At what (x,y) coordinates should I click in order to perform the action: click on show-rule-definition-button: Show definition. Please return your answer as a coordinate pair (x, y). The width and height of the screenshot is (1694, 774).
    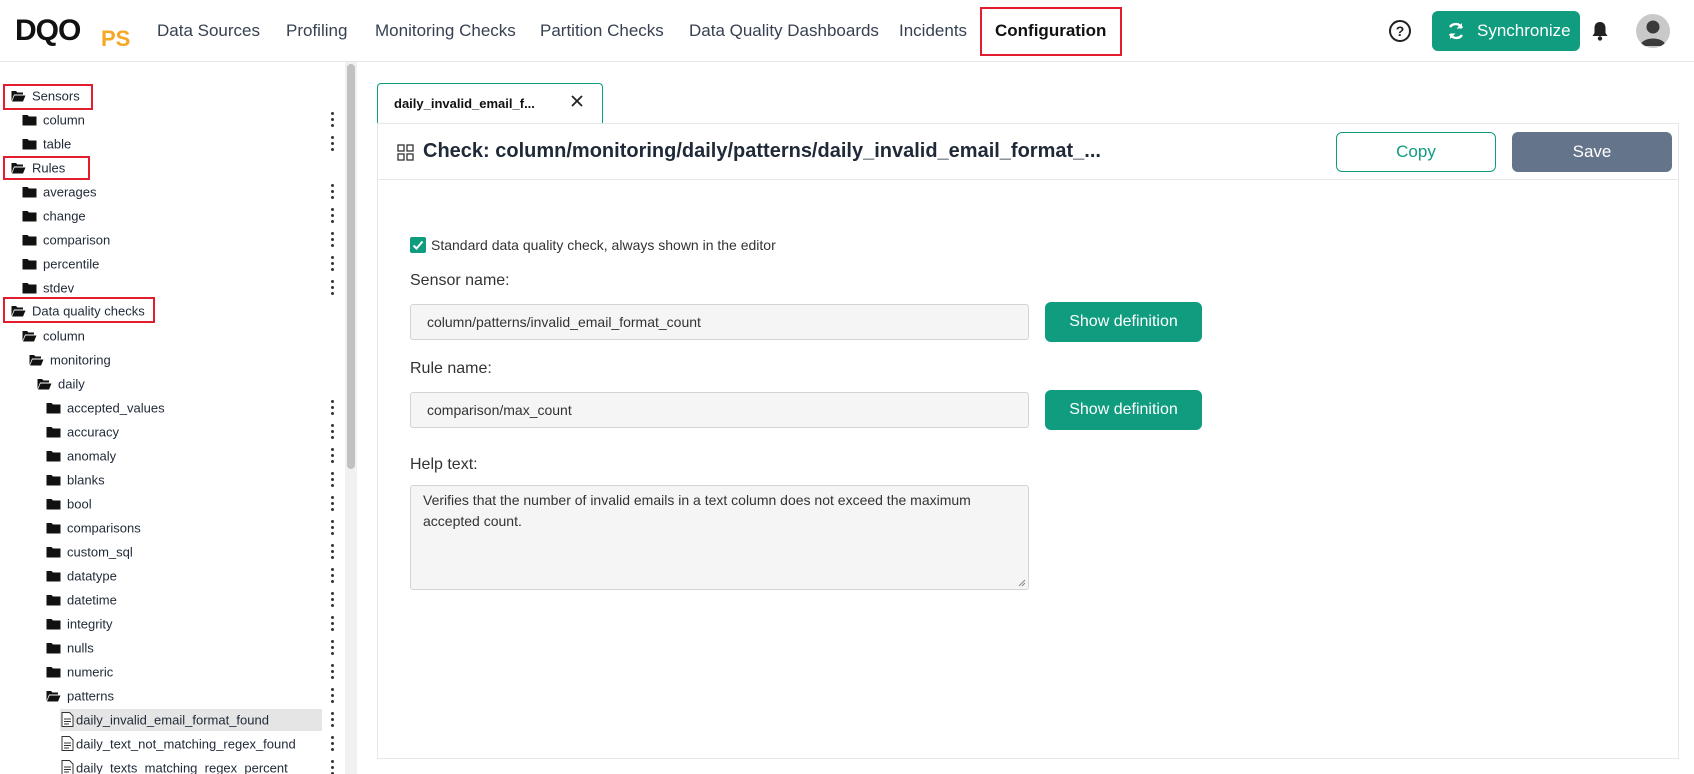
    Looking at the image, I should click on (1123, 410).